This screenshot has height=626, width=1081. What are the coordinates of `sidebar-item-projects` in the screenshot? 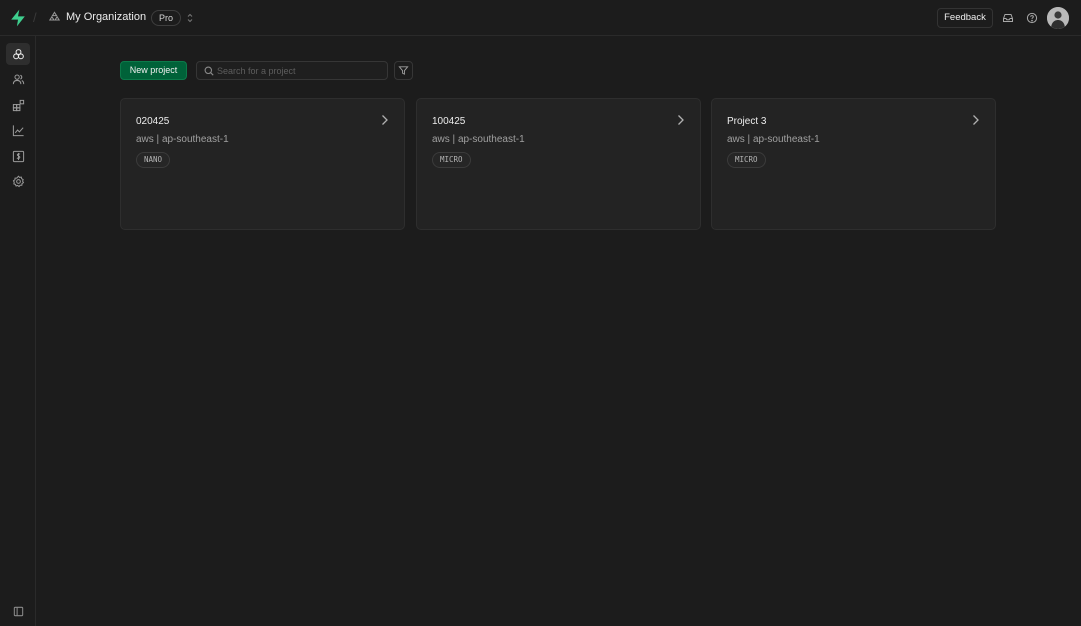 It's located at (18, 54).